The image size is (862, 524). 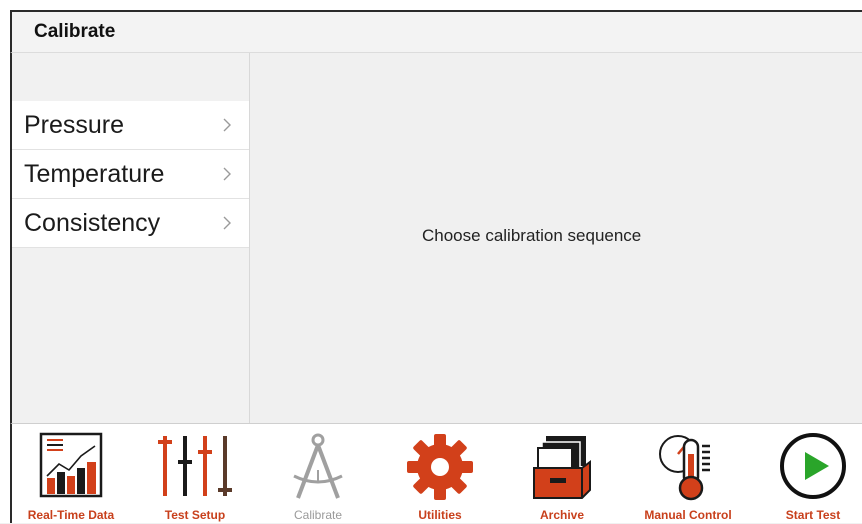 I want to click on test-setup-button: Test Setup, so click(x=195, y=474).